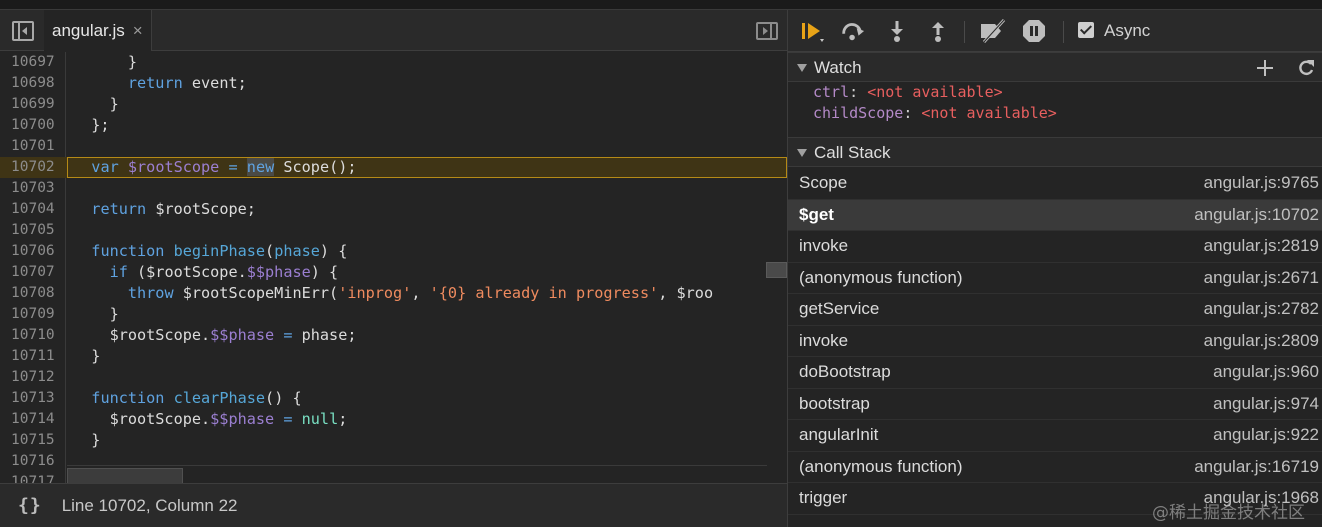 Image resolution: width=1322 pixels, height=527 pixels. I want to click on code-line: 10709 }, so click(393, 314).